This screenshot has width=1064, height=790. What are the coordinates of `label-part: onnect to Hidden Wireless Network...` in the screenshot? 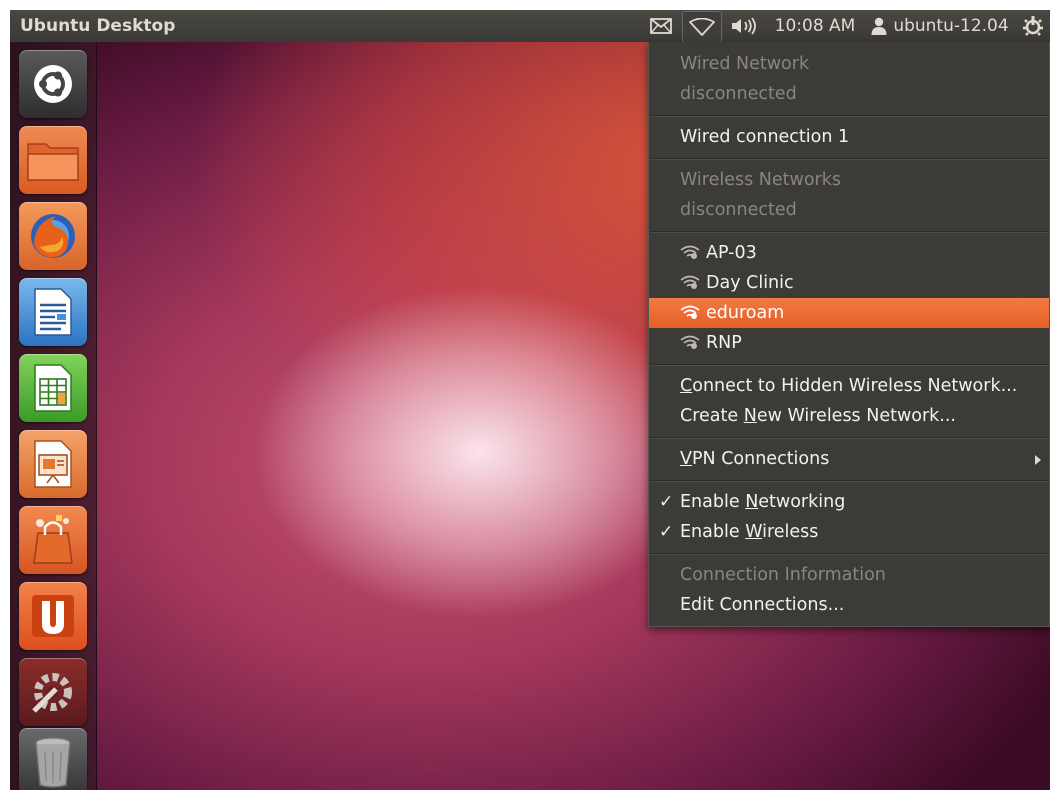 It's located at (855, 386).